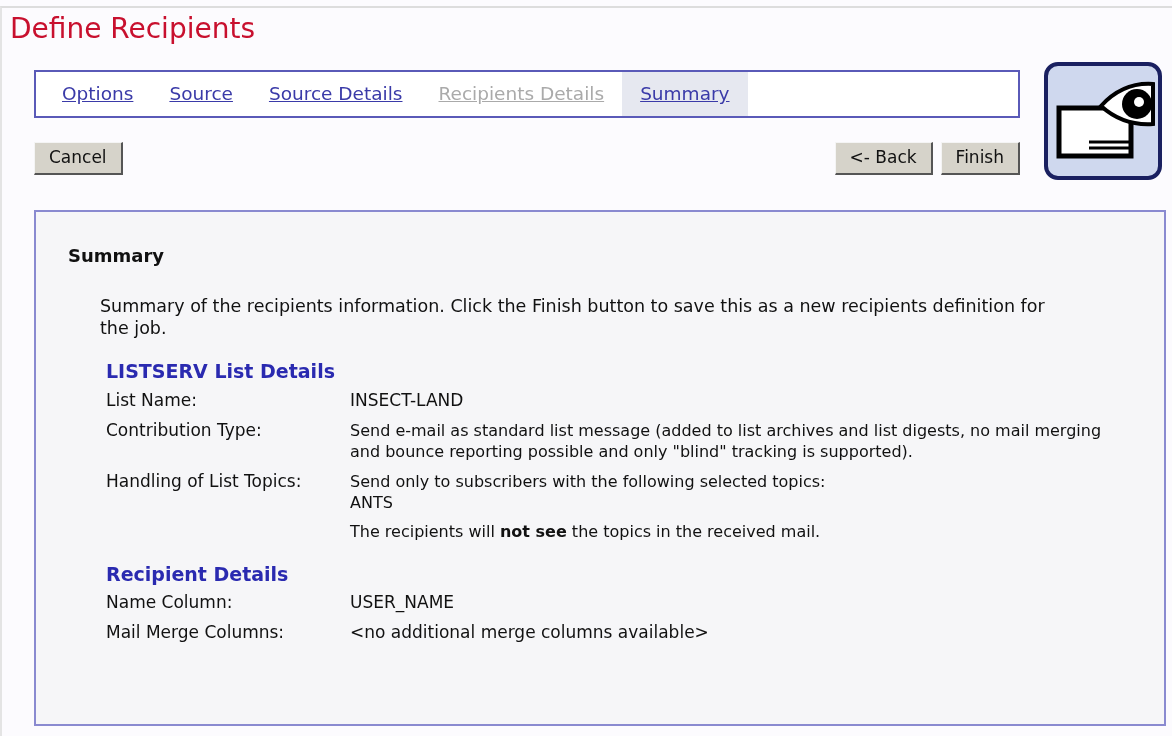  I want to click on page-title: Define Recipients, so click(133, 29).